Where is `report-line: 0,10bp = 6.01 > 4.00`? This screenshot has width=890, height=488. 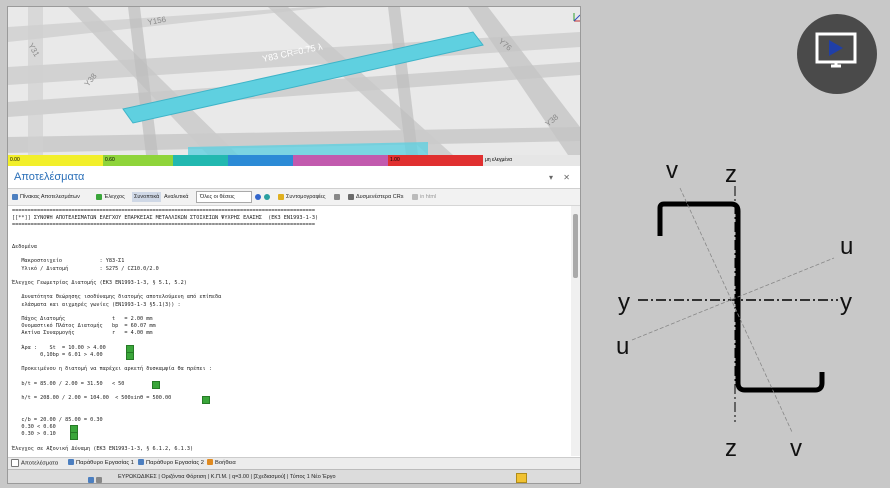
report-line: 0,10bp = 6.01 > 4.00 is located at coordinates (57, 355).